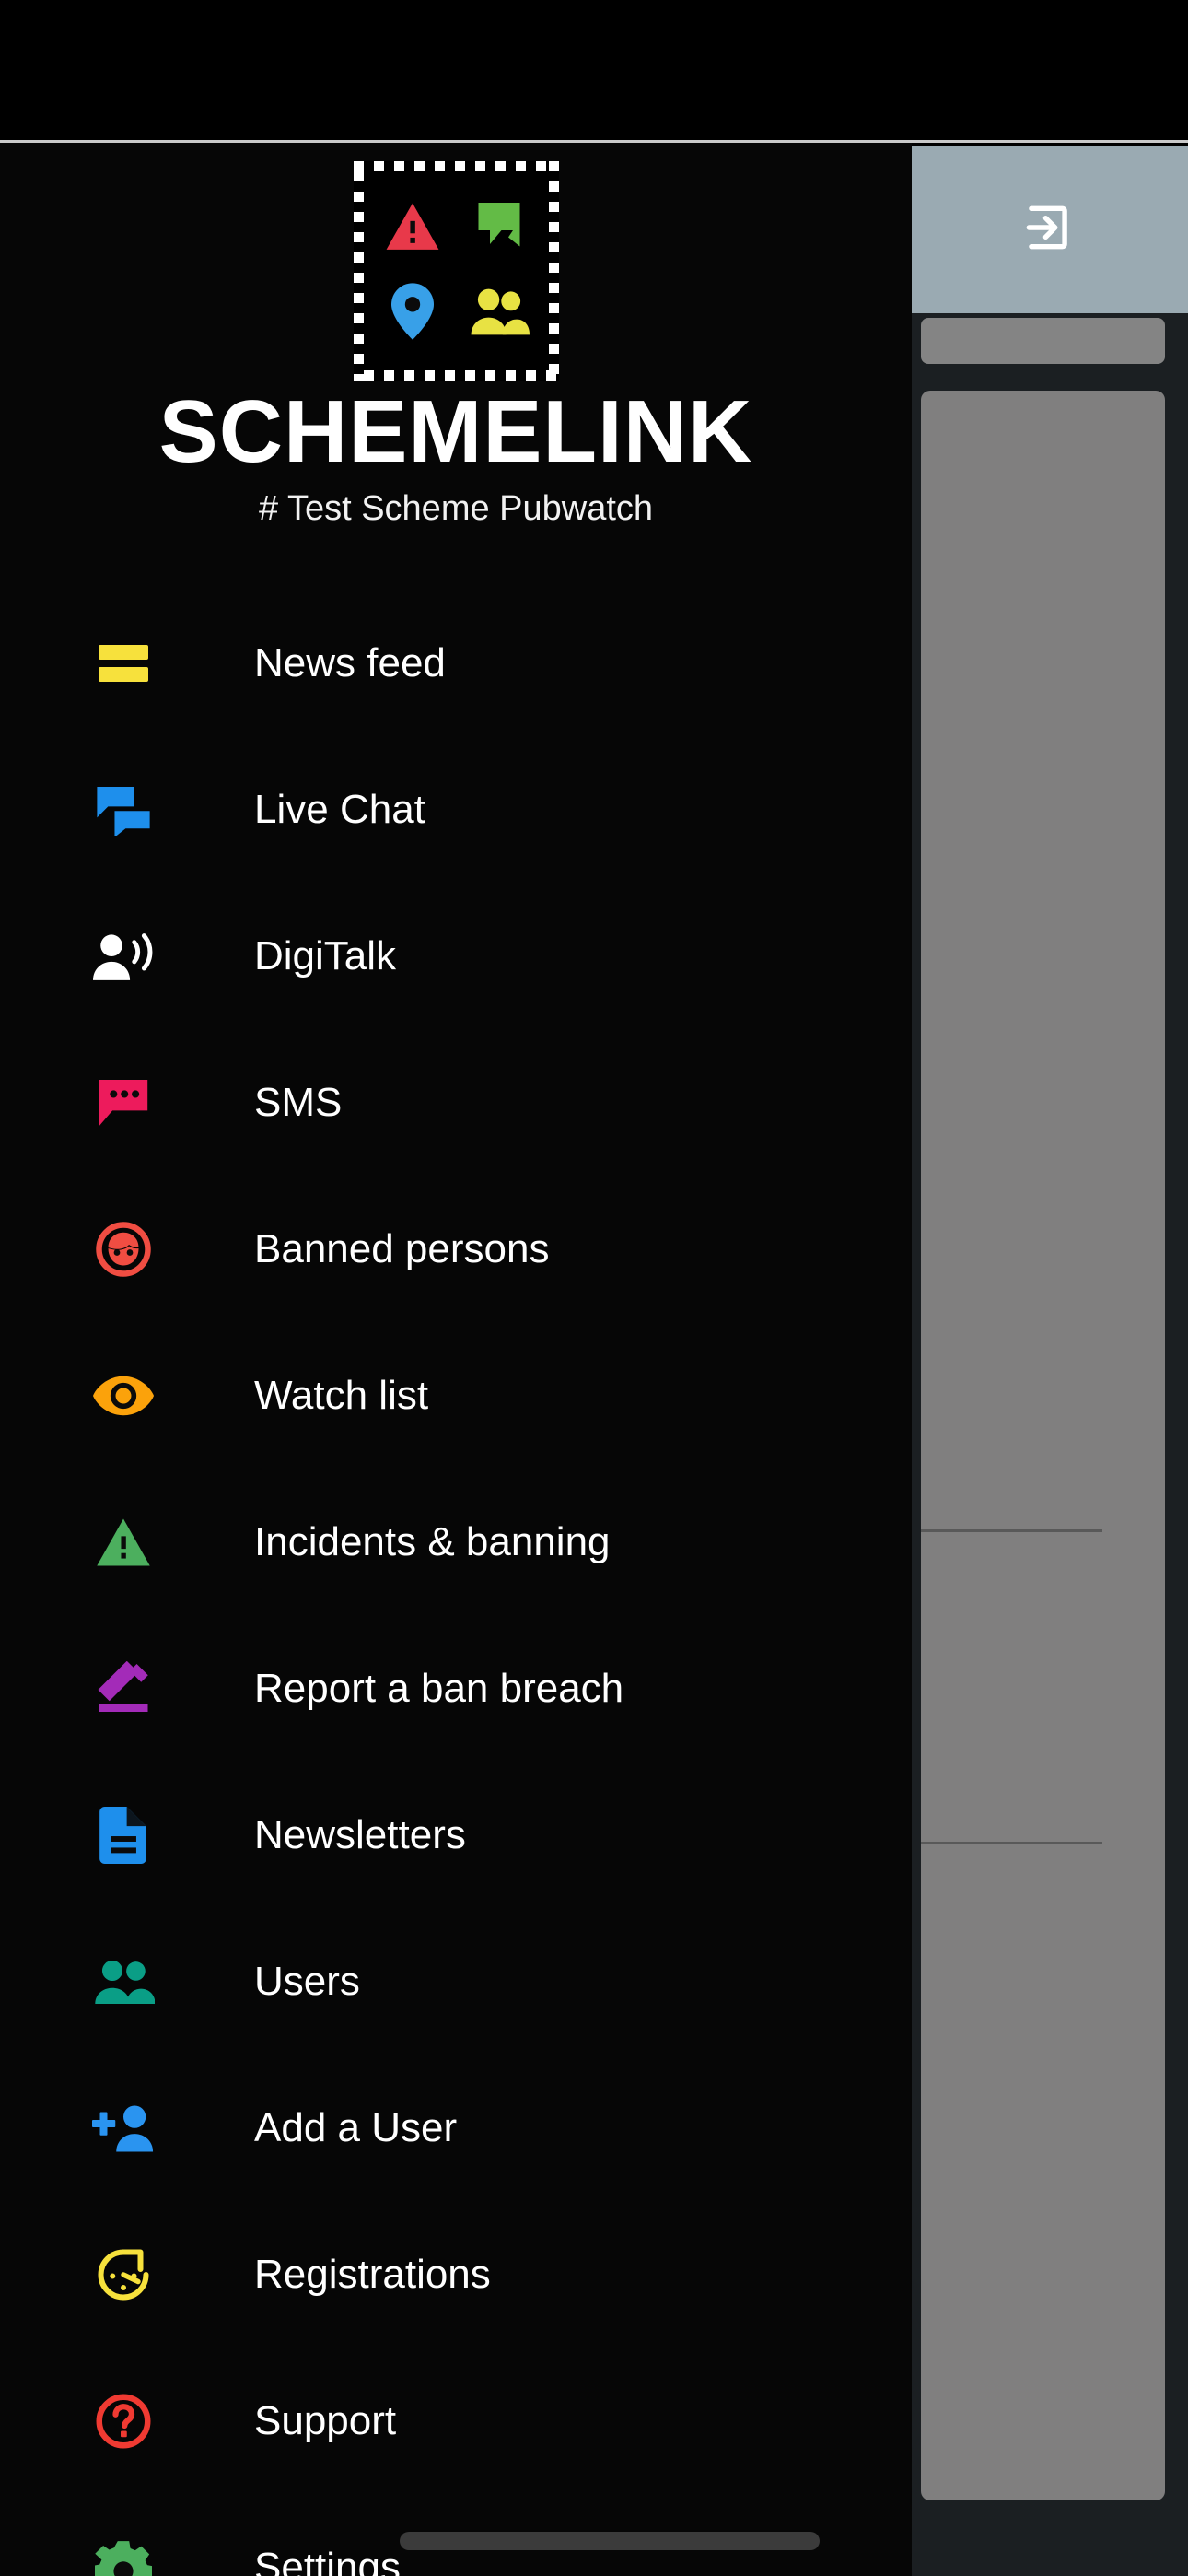 The height and width of the screenshot is (2576, 1188). I want to click on sidebar-item-label: Report a ban breach, so click(439, 1688).